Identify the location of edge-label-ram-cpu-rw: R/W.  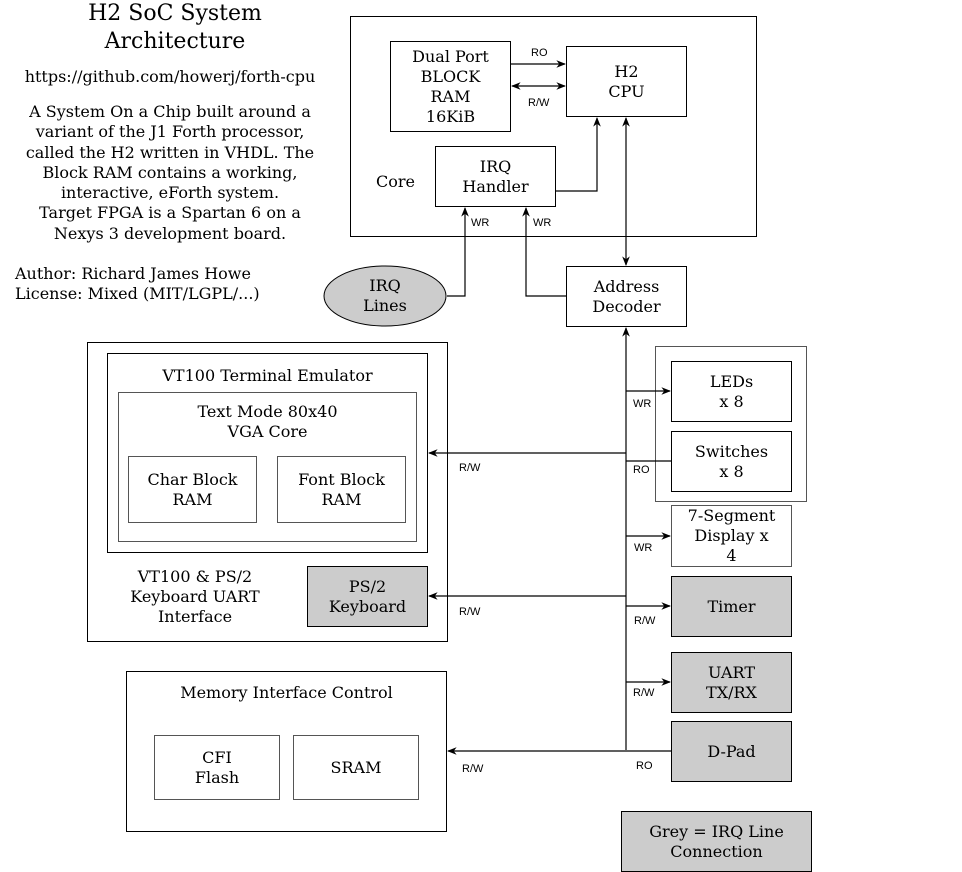
(539, 103).